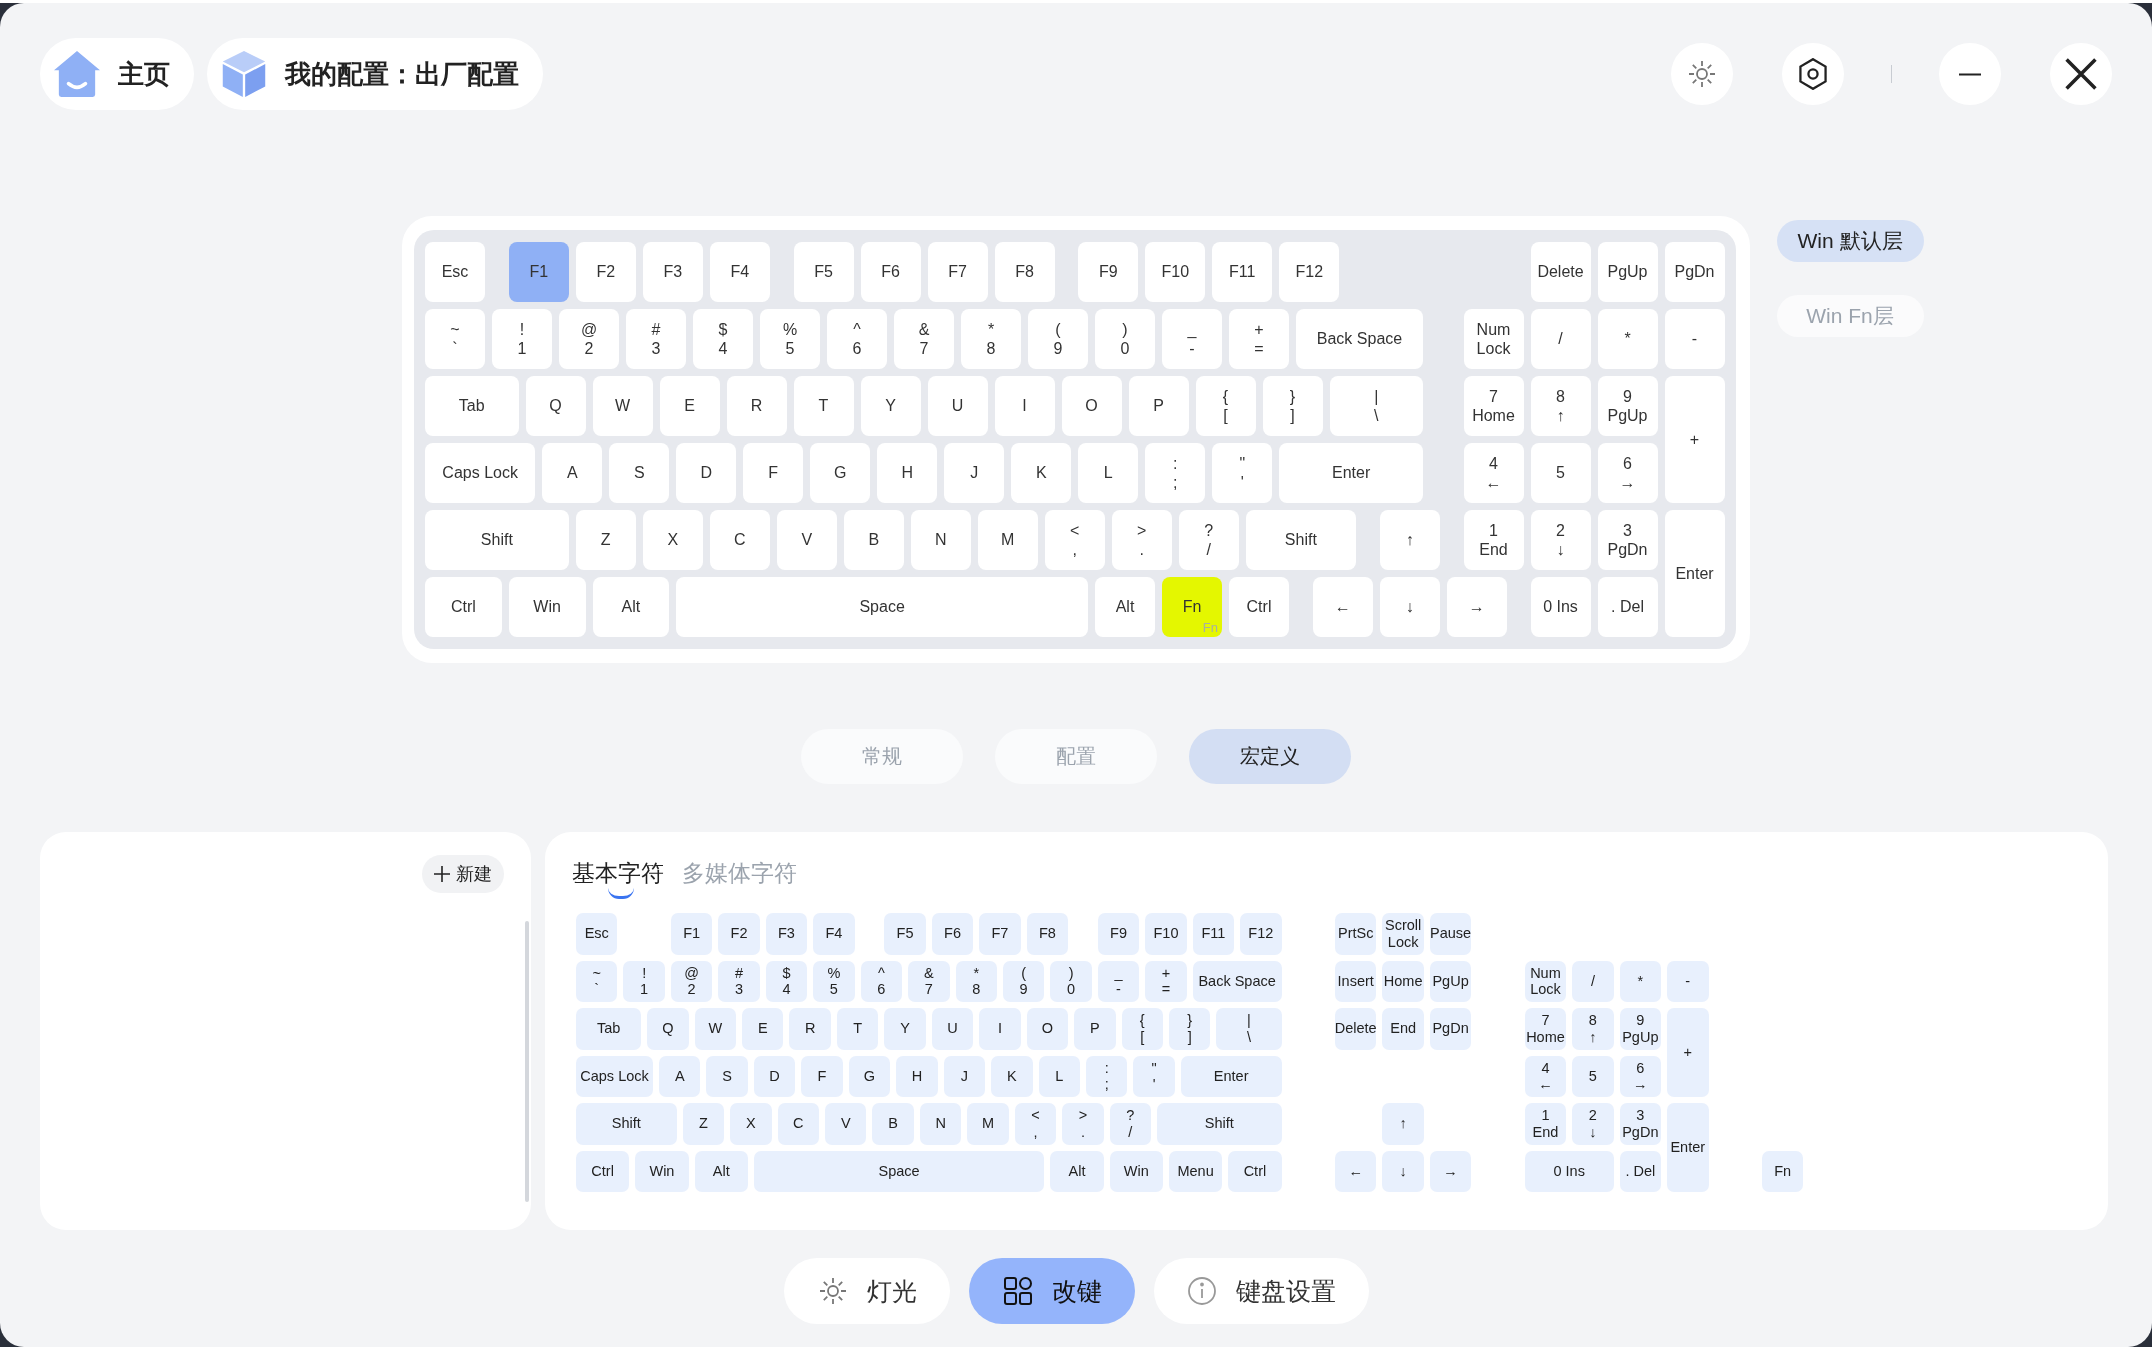 The height and width of the screenshot is (1347, 2152). Describe the element at coordinates (1640, 1029) in the screenshot. I see `key: 9 PgUp` at that location.